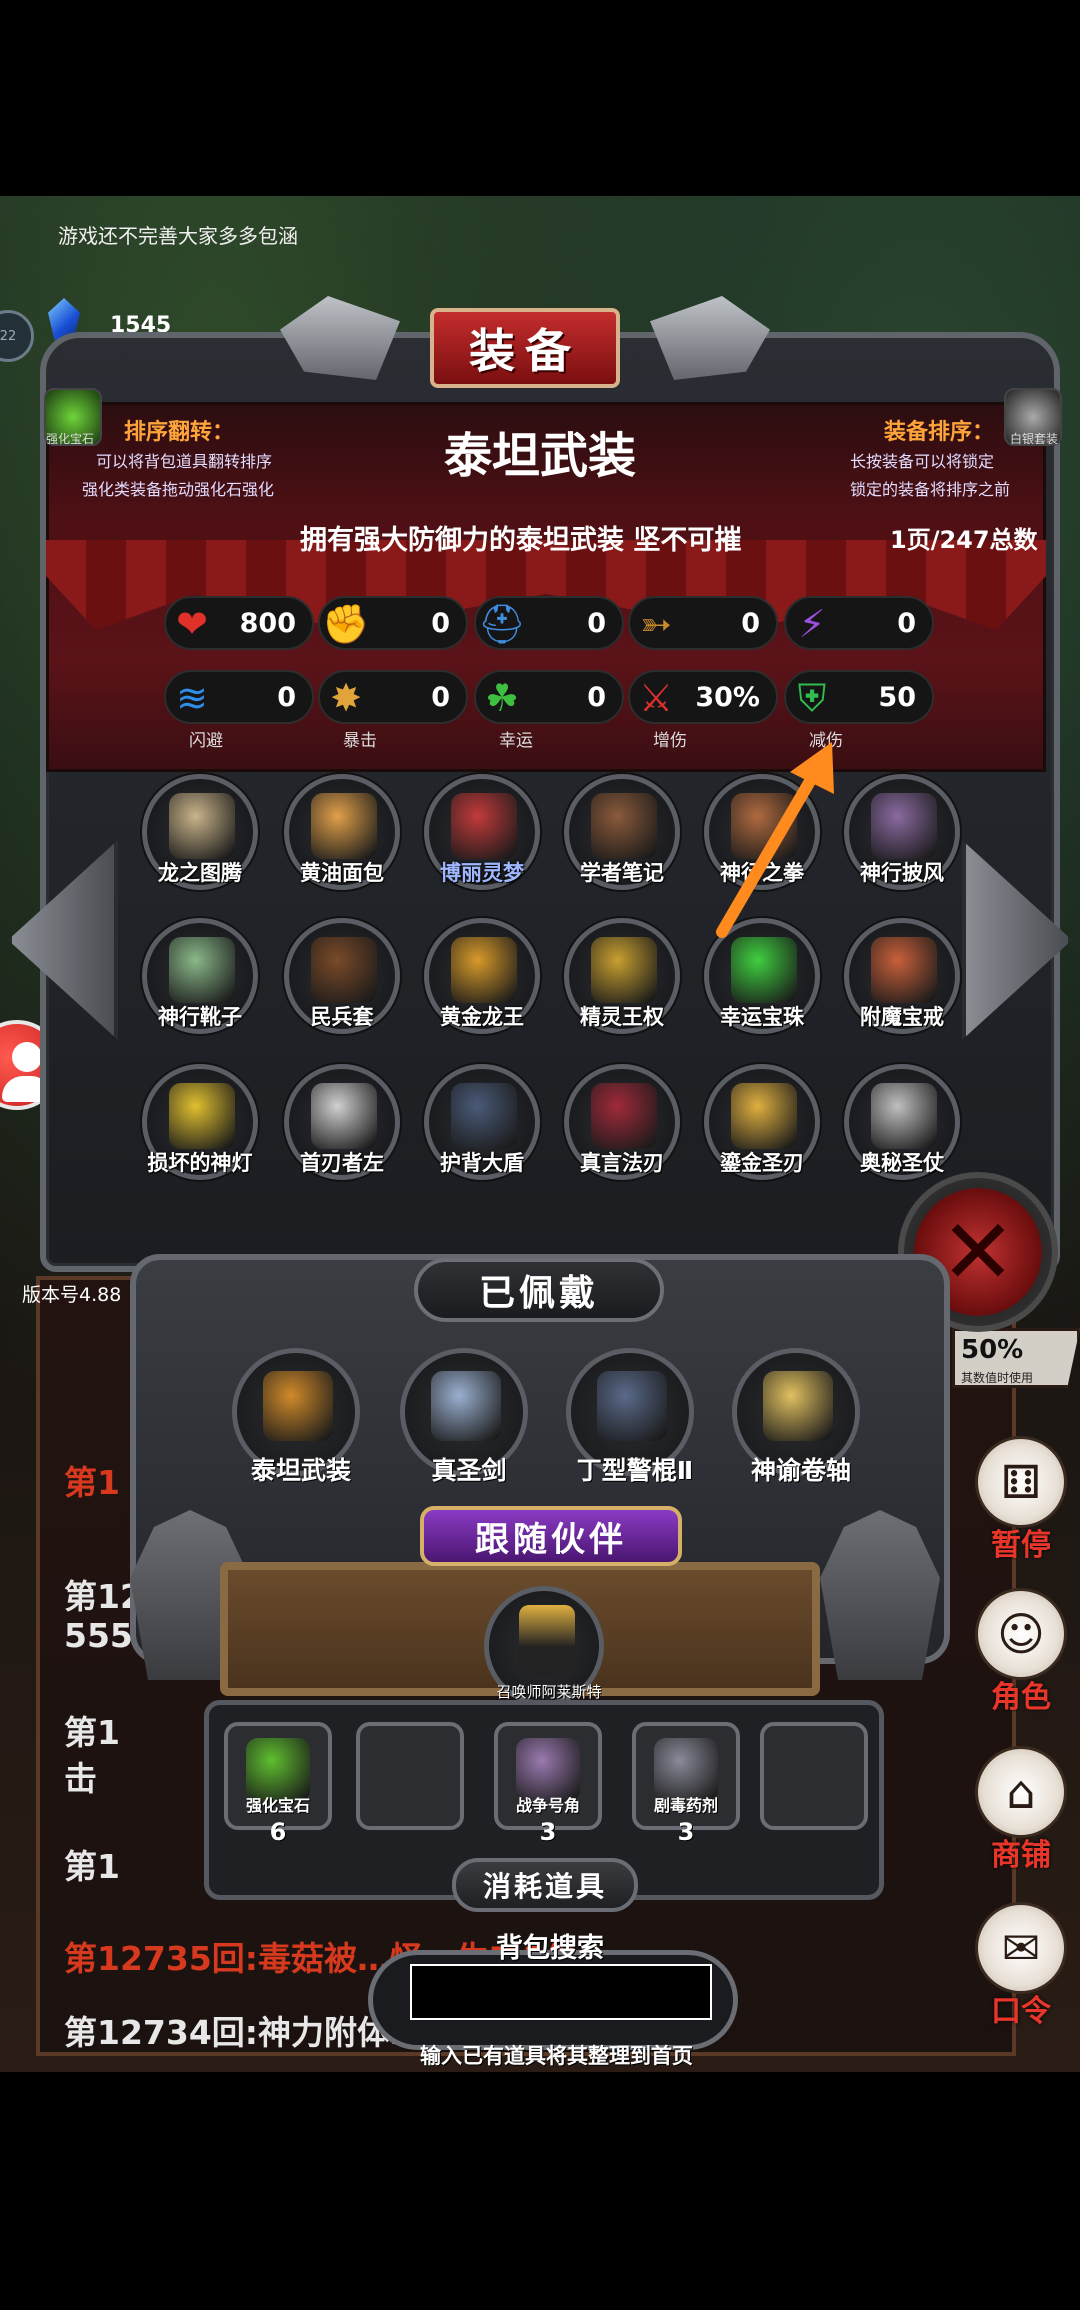 The height and width of the screenshot is (2310, 1080). I want to click on rate-value: 50%, so click(992, 1350).